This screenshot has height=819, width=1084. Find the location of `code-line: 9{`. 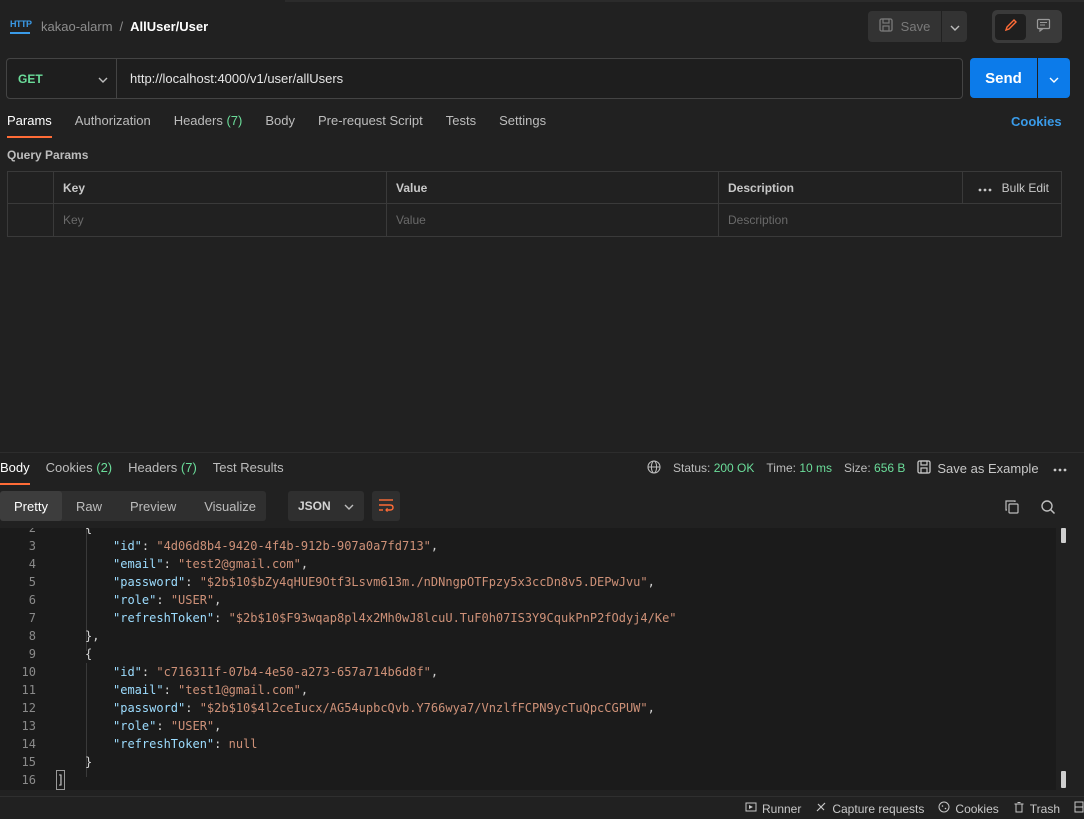

code-line: 9{ is located at coordinates (60, 654).